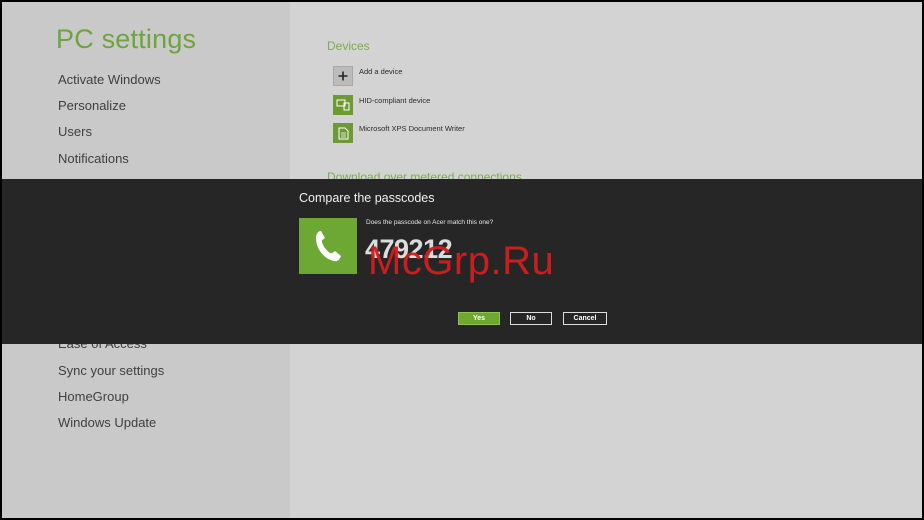 Image resolution: width=924 pixels, height=520 pixels. Describe the element at coordinates (343, 133) in the screenshot. I see `printer-doc-icon` at that location.